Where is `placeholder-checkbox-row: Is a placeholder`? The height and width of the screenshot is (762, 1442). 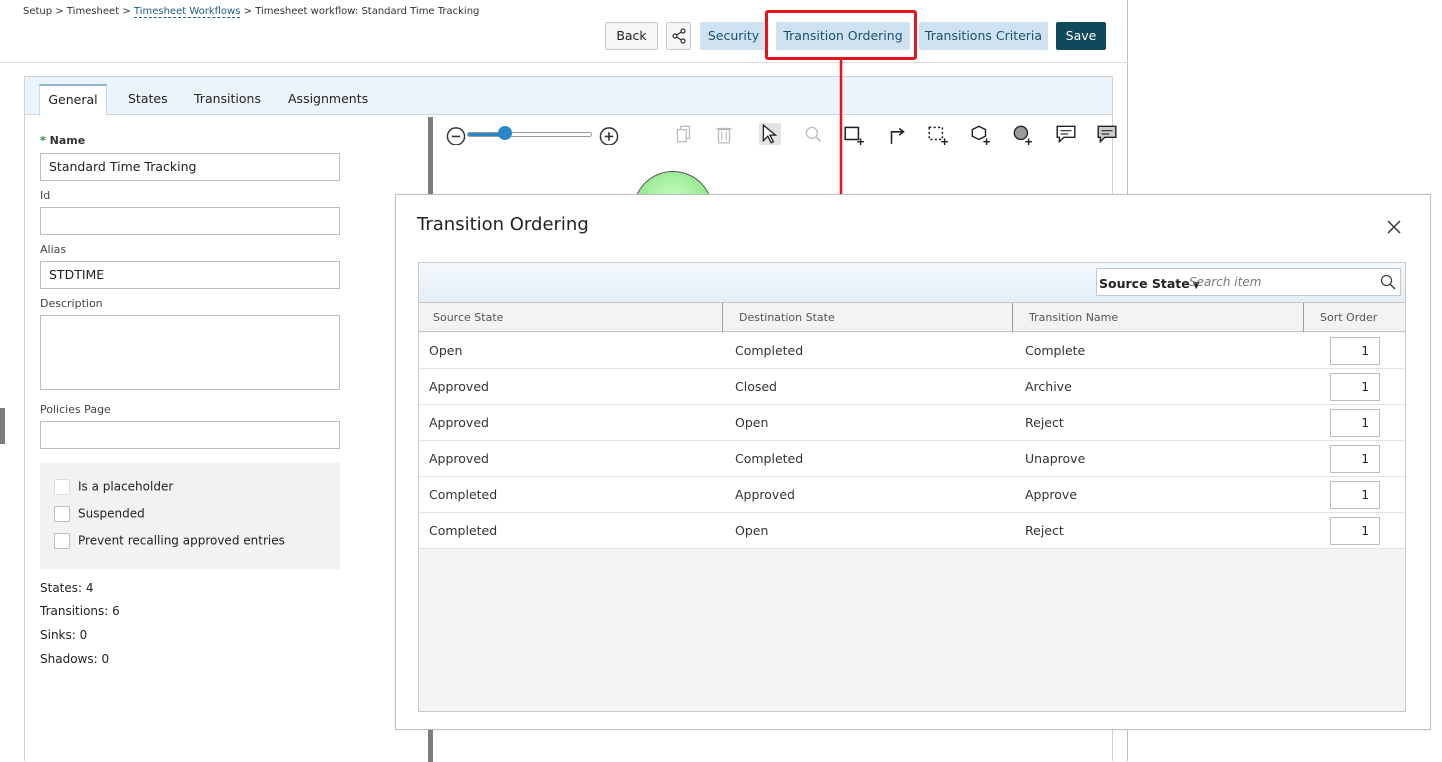
placeholder-checkbox-row: Is a placeholder is located at coordinates (113, 487).